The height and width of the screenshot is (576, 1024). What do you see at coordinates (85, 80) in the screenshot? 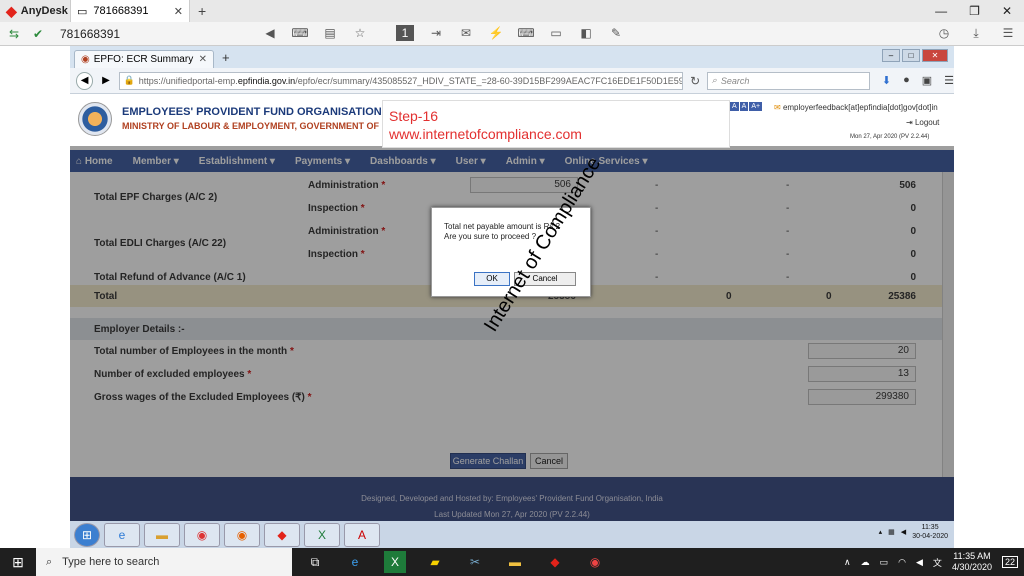
I see `back-icon: ◀` at bounding box center [85, 80].